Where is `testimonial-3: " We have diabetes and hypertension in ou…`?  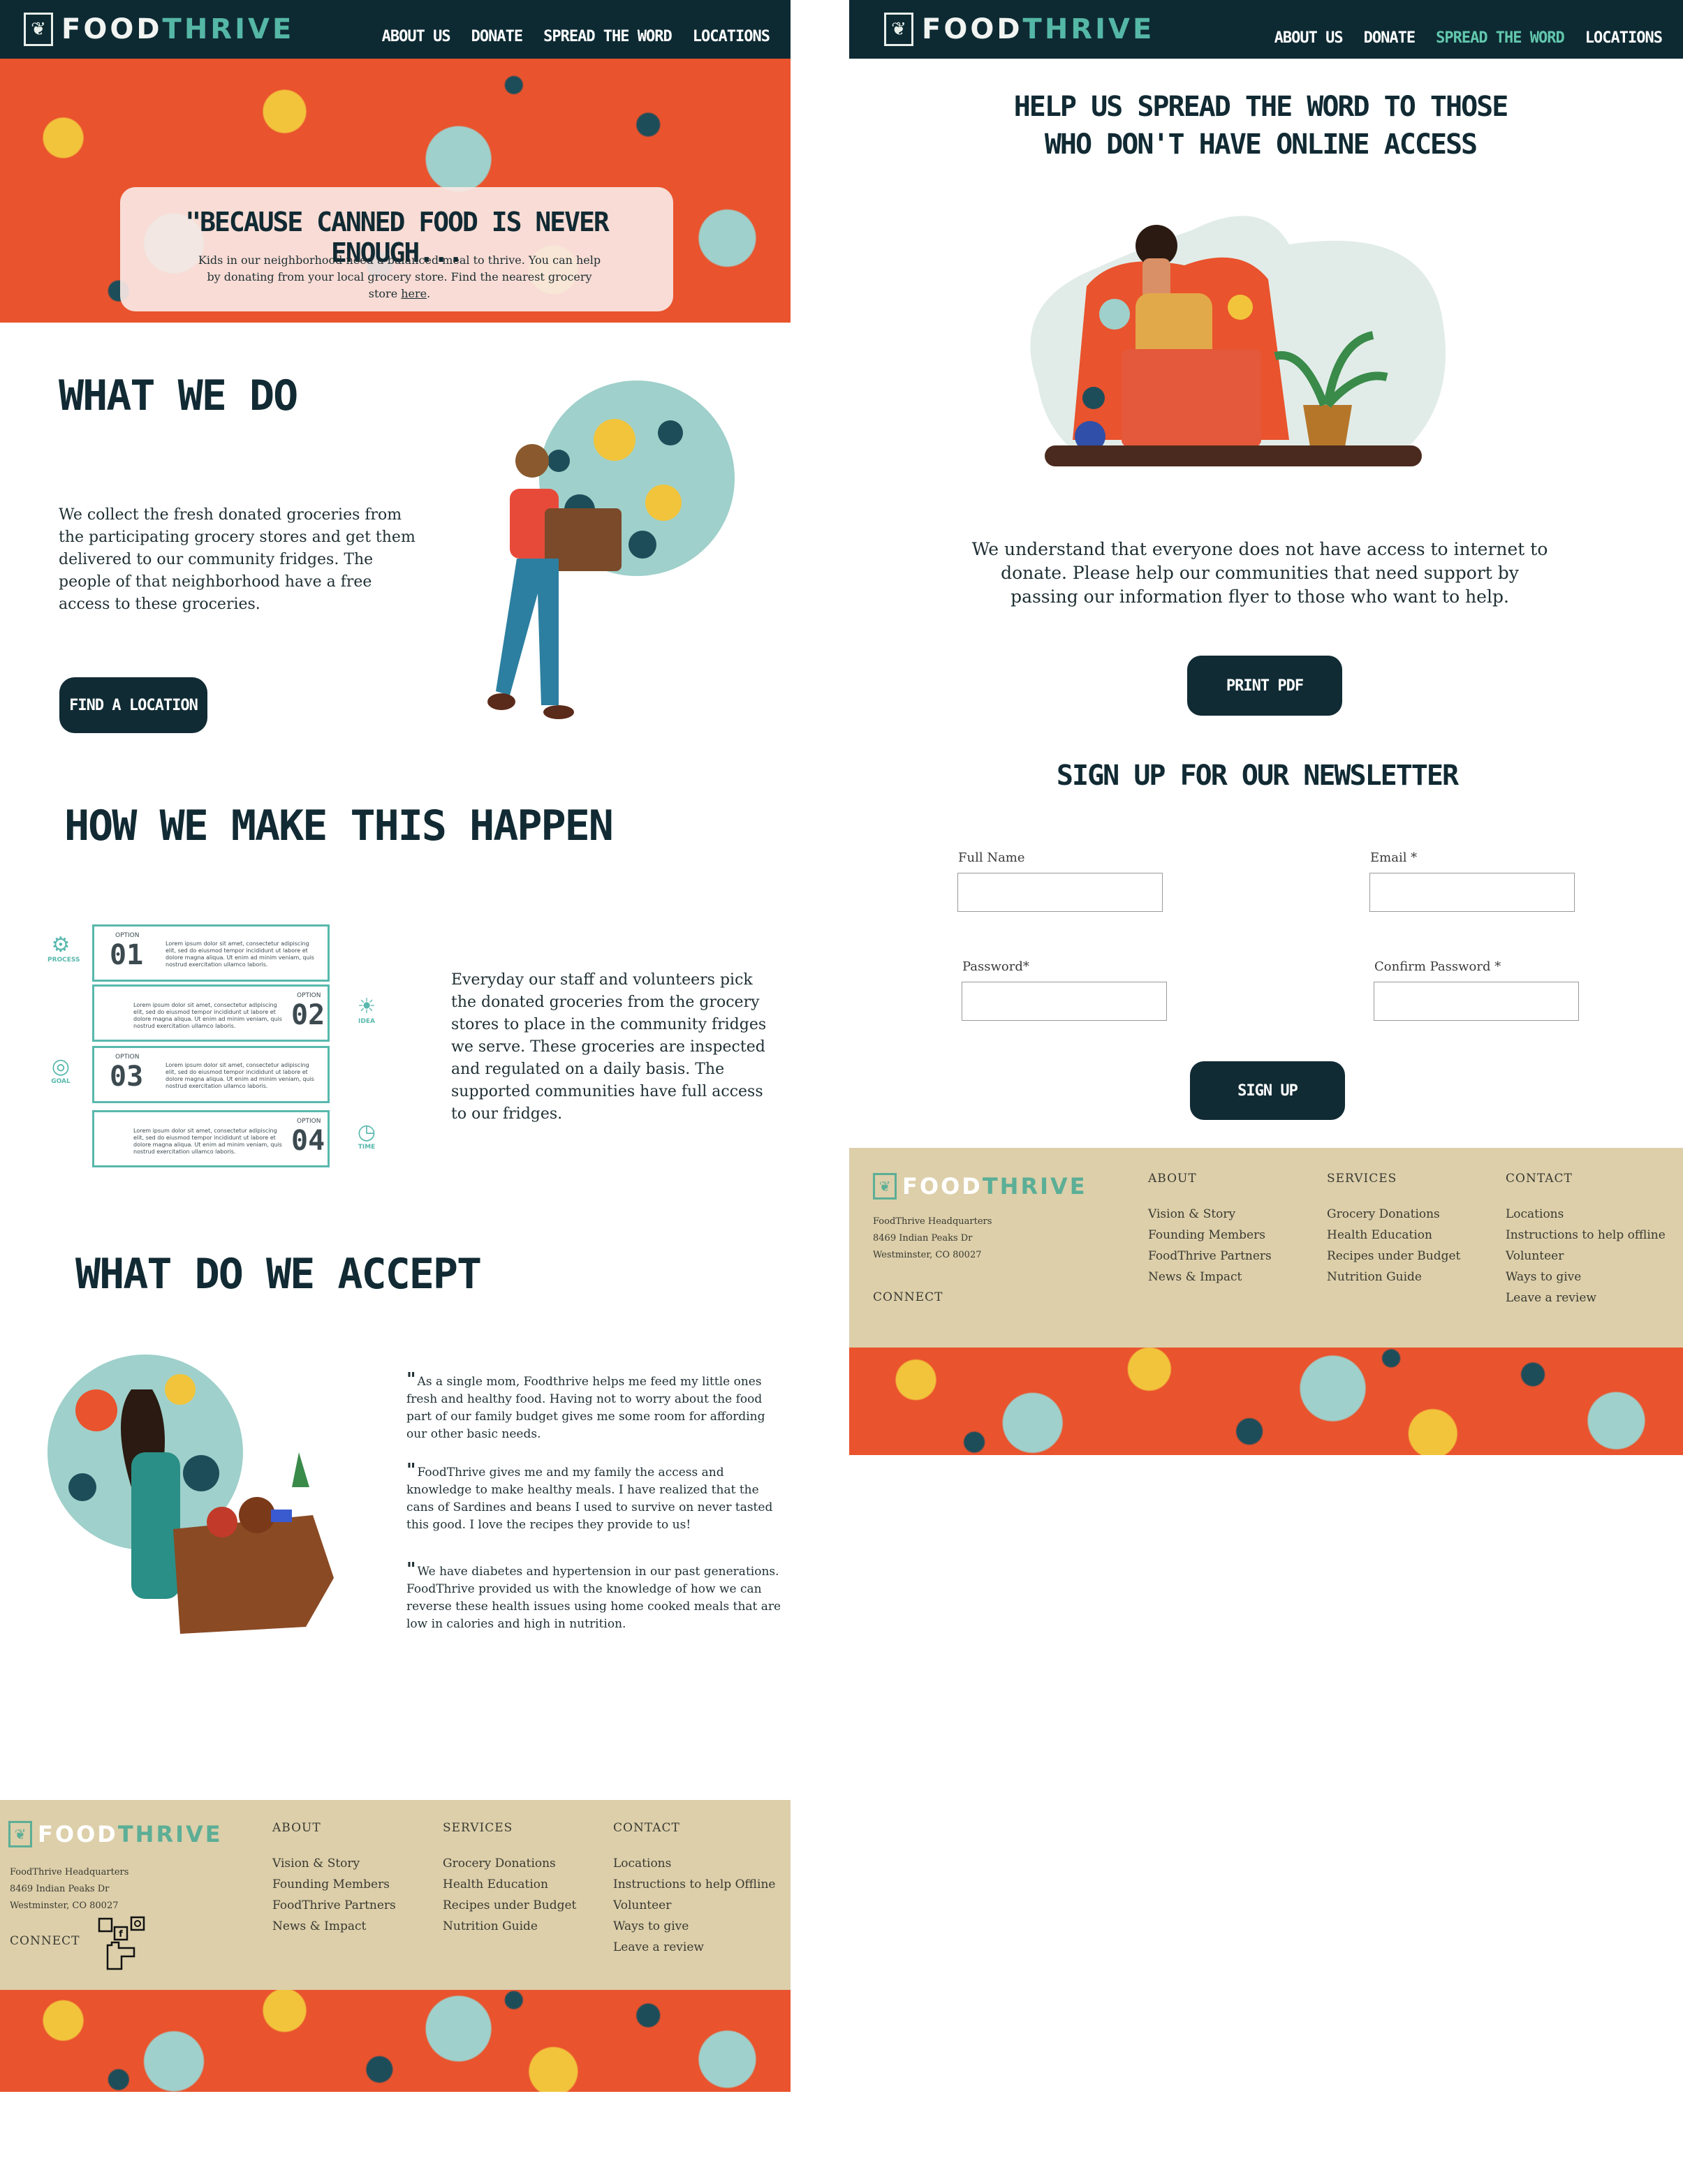
testimonial-3: " We have diabetes and hypertension in ou… is located at coordinates (595, 1596).